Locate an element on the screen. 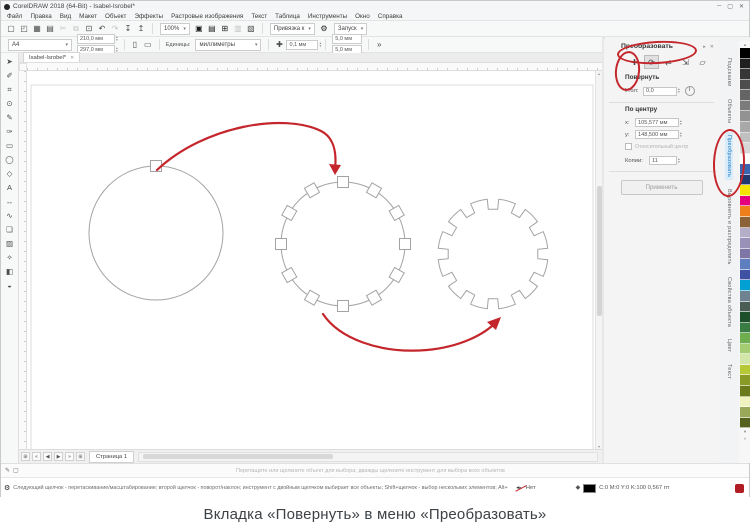  center-y-field: 148,500 мм is located at coordinates (657, 134).